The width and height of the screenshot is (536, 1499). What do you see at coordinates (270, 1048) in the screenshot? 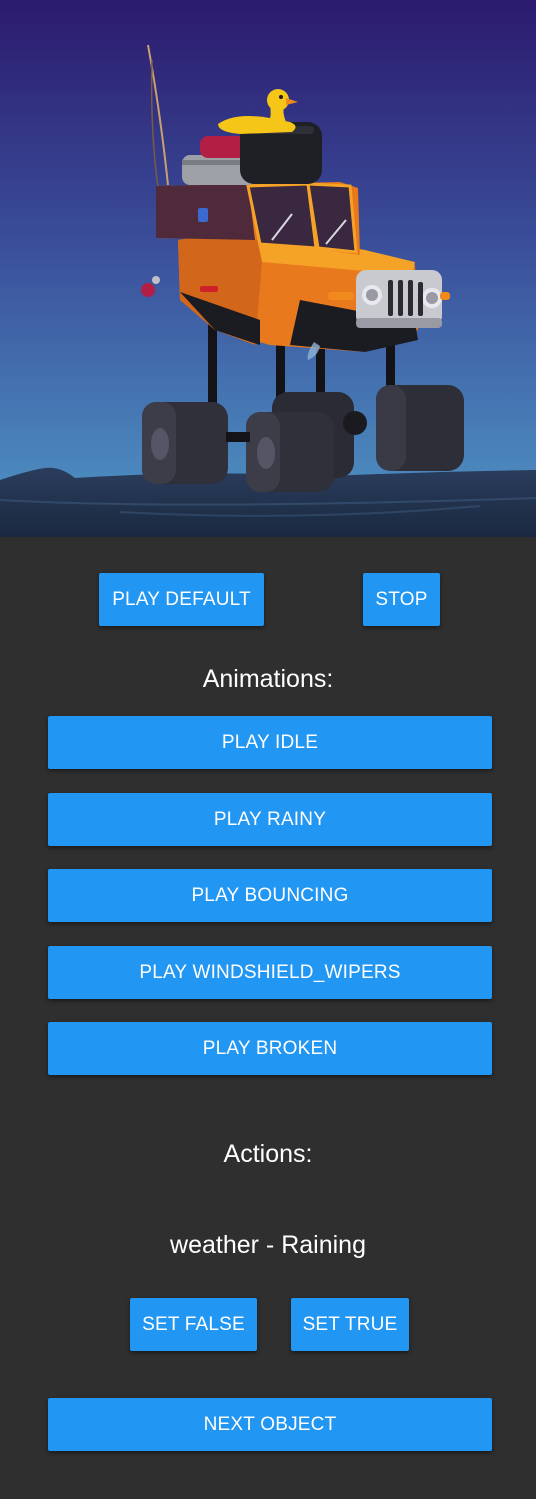
I see `play-broken-button: PLAY BROKEN` at bounding box center [270, 1048].